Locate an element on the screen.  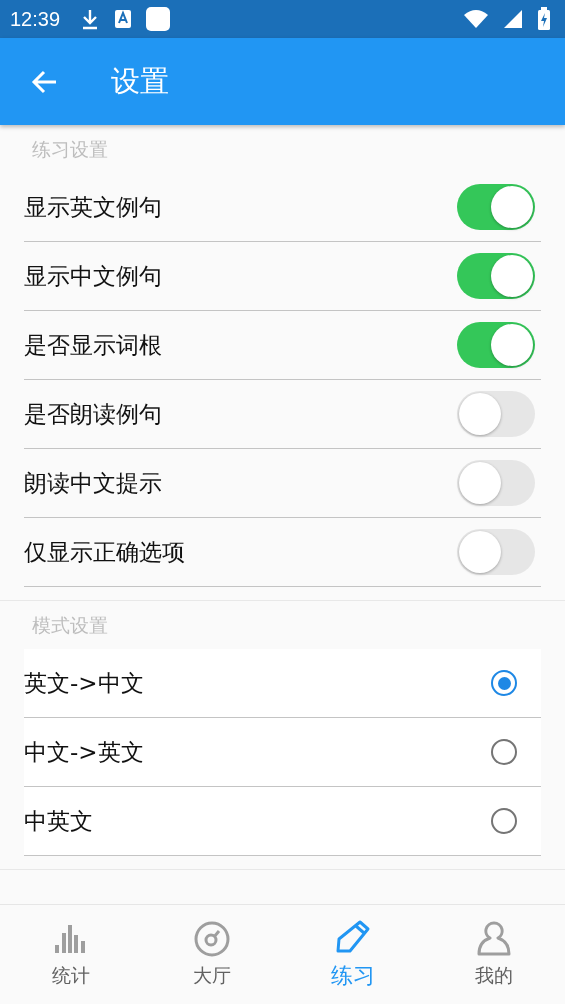
settings-row: 是否显示词根 is located at coordinates (282, 345).